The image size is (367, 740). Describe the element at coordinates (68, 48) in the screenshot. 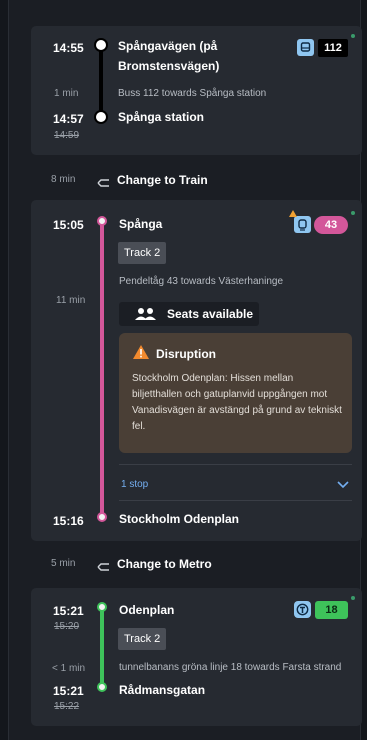

I see `departure-time: 14:55` at that location.